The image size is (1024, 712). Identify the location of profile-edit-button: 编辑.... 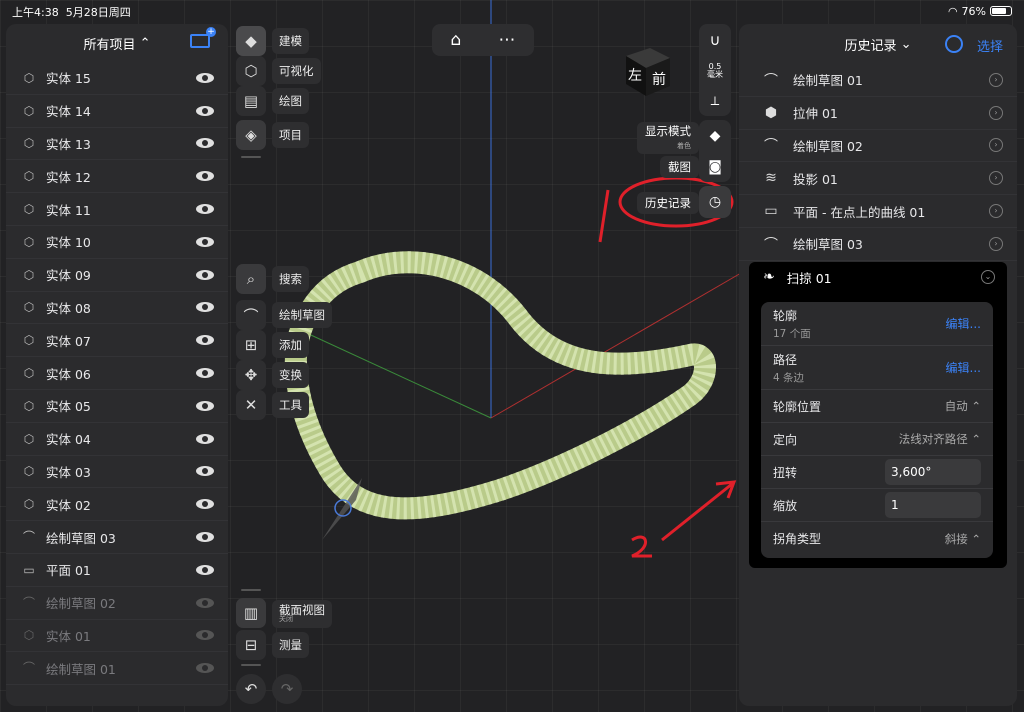
(963, 323).